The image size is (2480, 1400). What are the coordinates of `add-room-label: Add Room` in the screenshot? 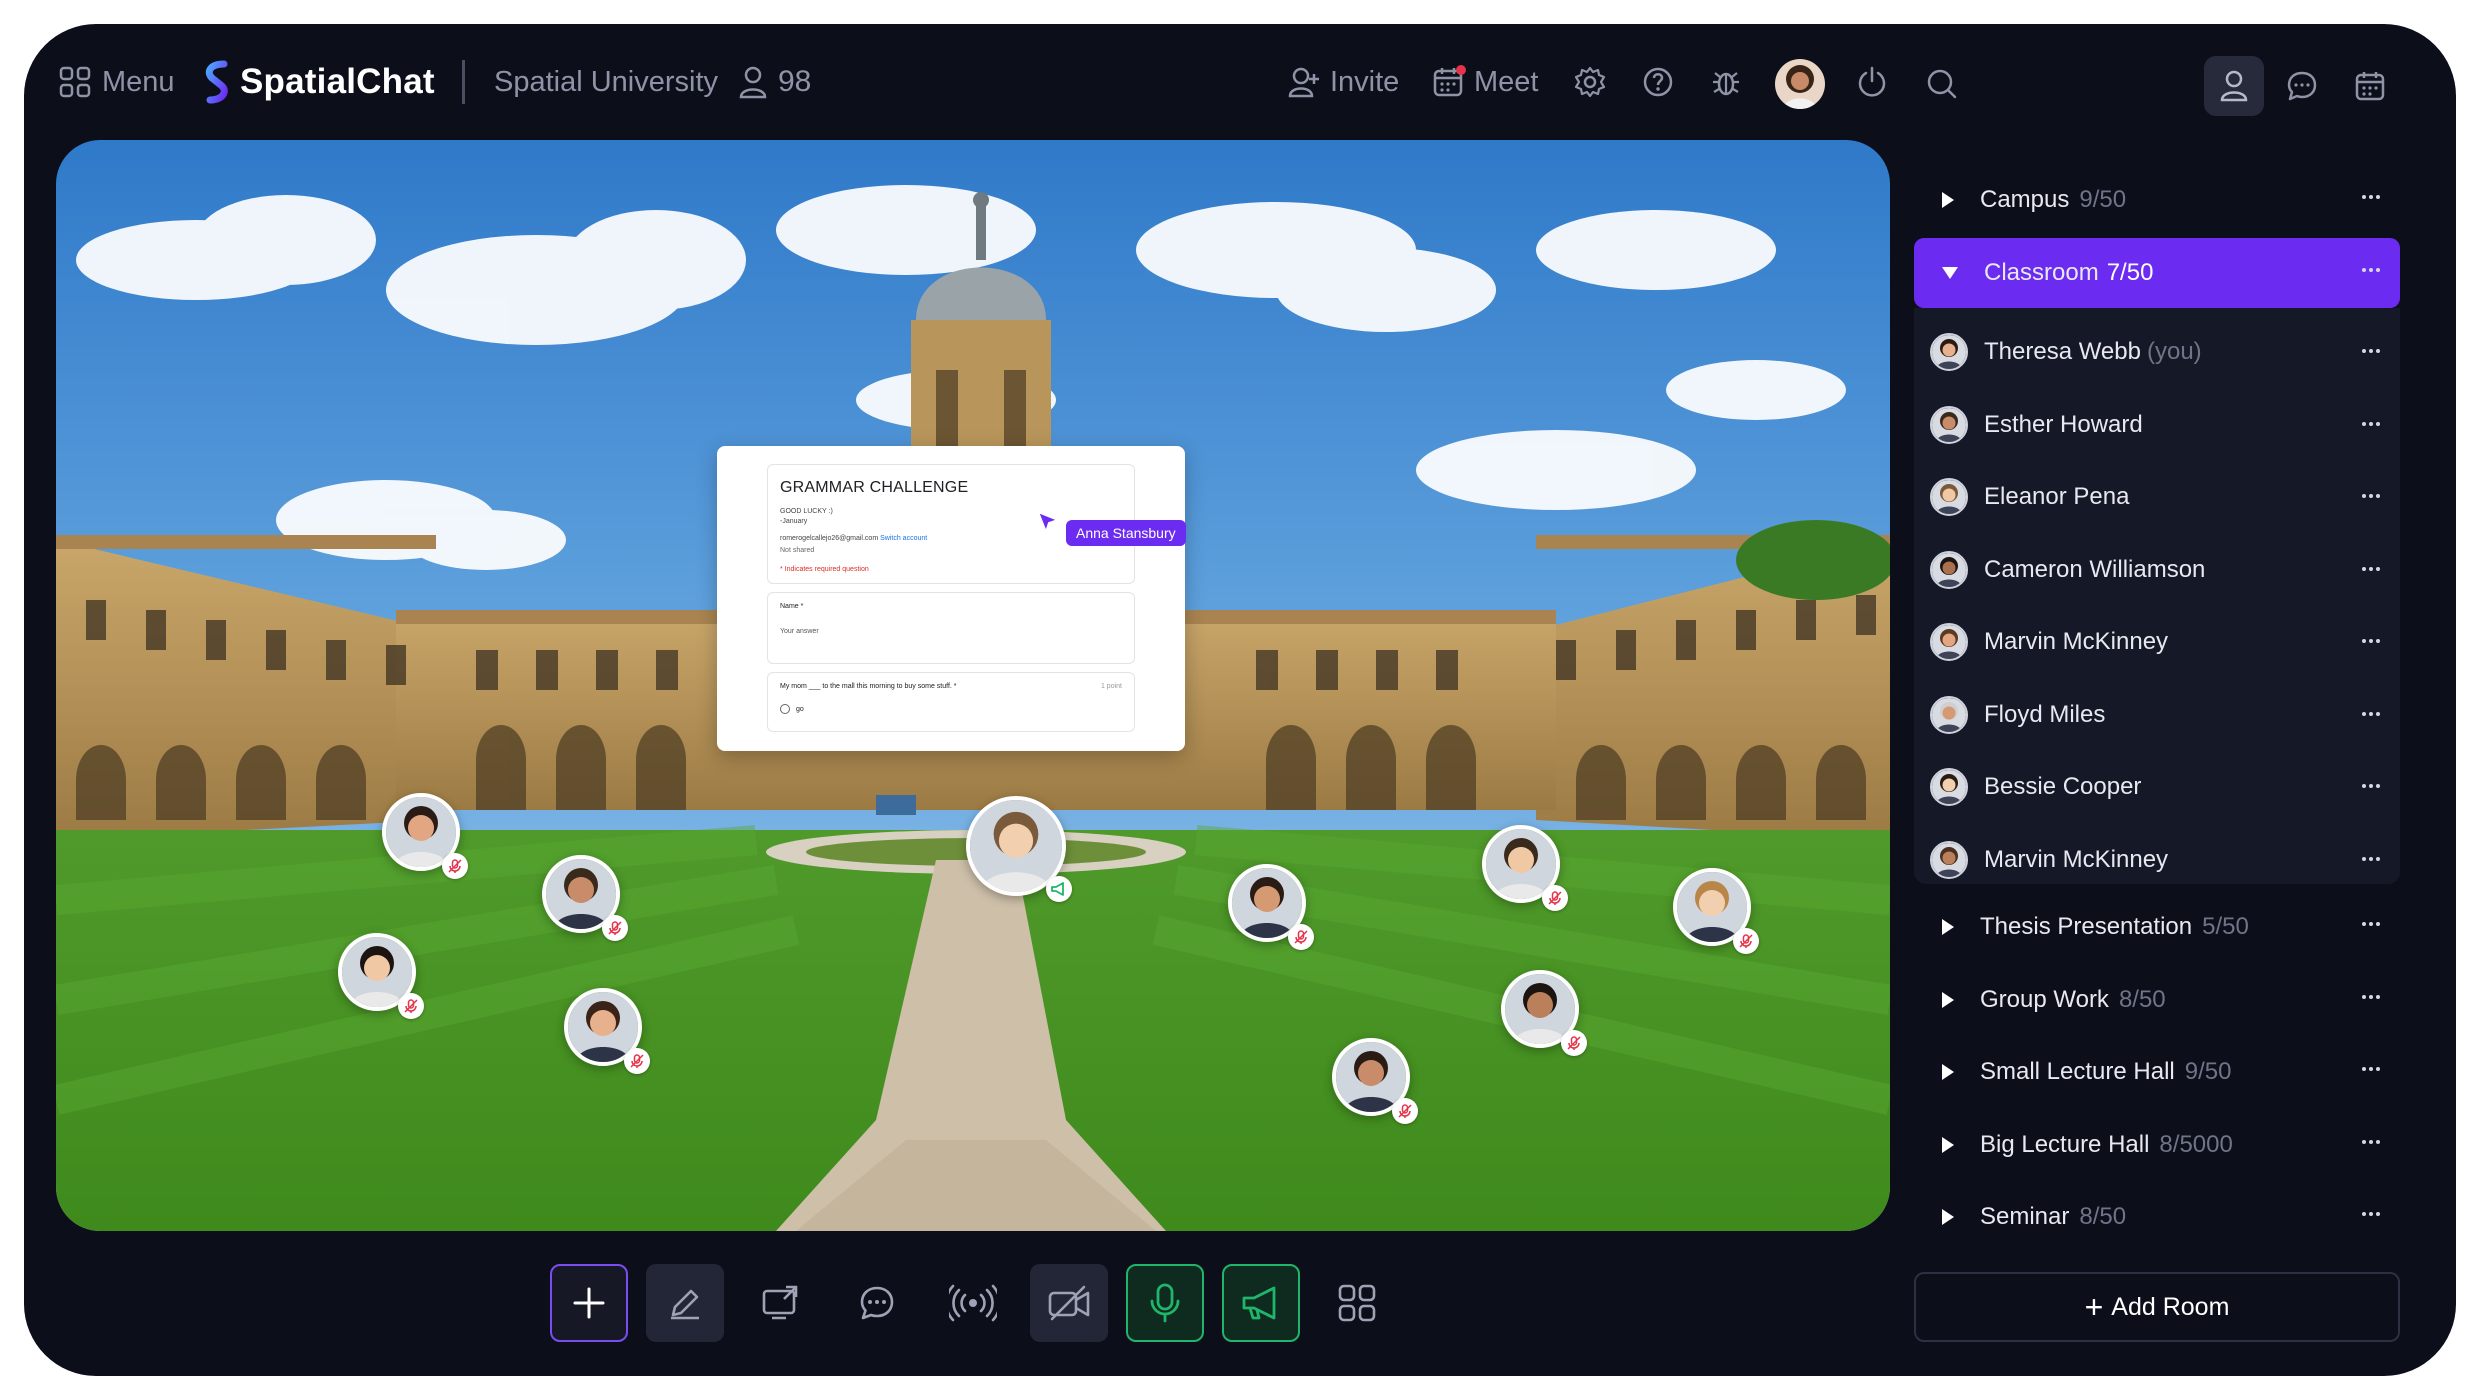 It's located at (2170, 1306).